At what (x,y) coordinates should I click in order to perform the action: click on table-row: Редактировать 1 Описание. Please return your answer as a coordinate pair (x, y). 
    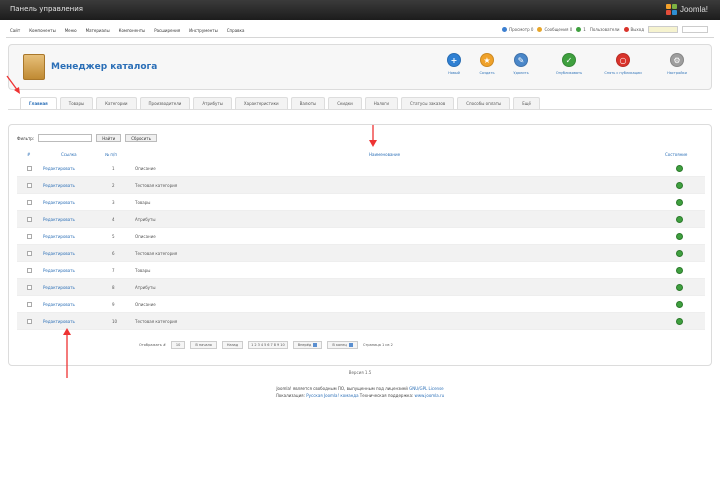
    Looking at the image, I should click on (361, 168).